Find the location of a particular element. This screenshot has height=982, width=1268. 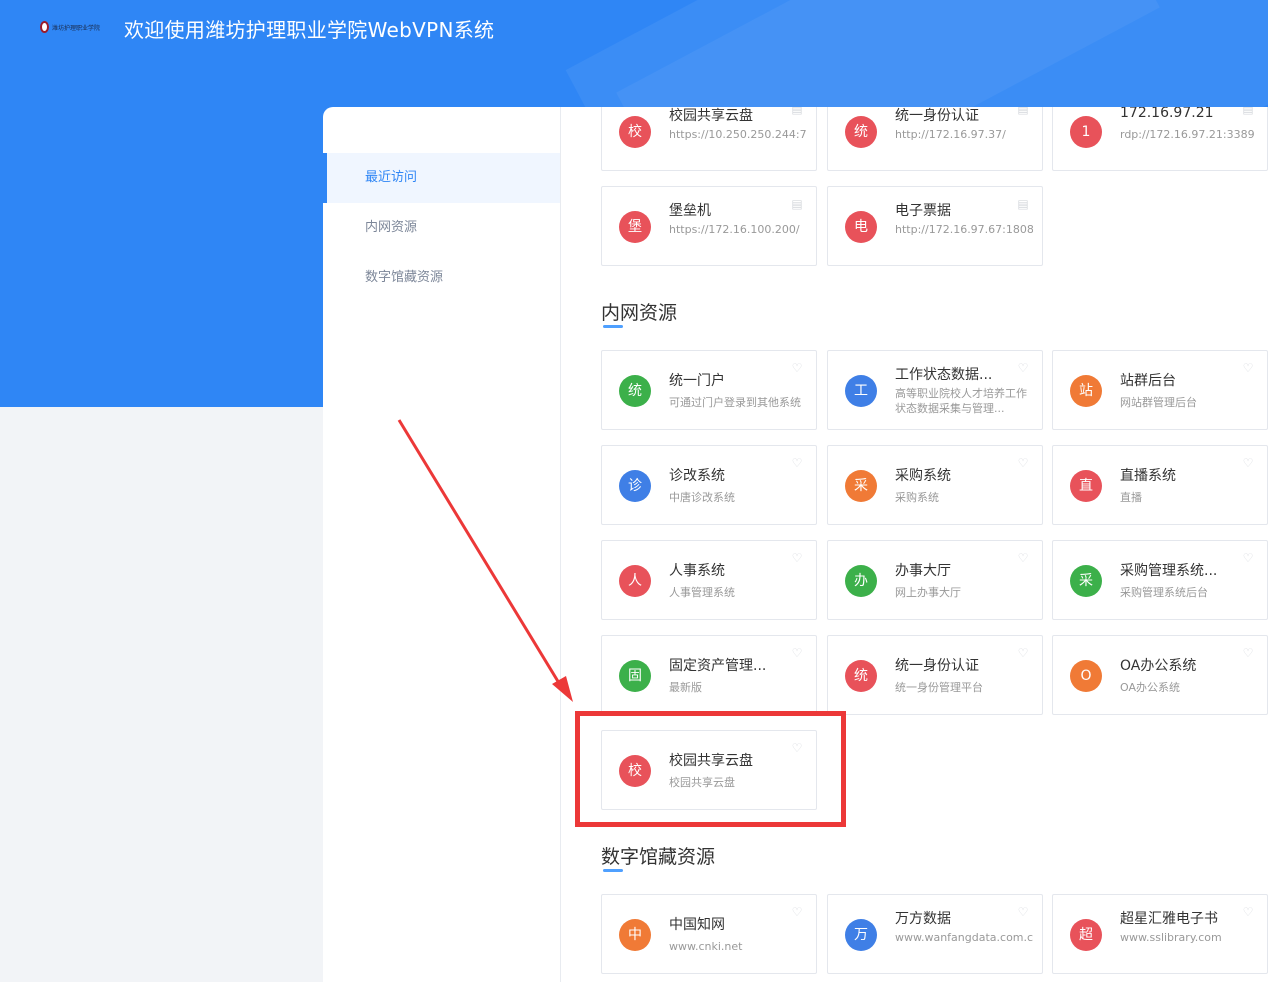

resource-card: 诊 诊改系统 中唐诊改系统 ♡ is located at coordinates (709, 485).